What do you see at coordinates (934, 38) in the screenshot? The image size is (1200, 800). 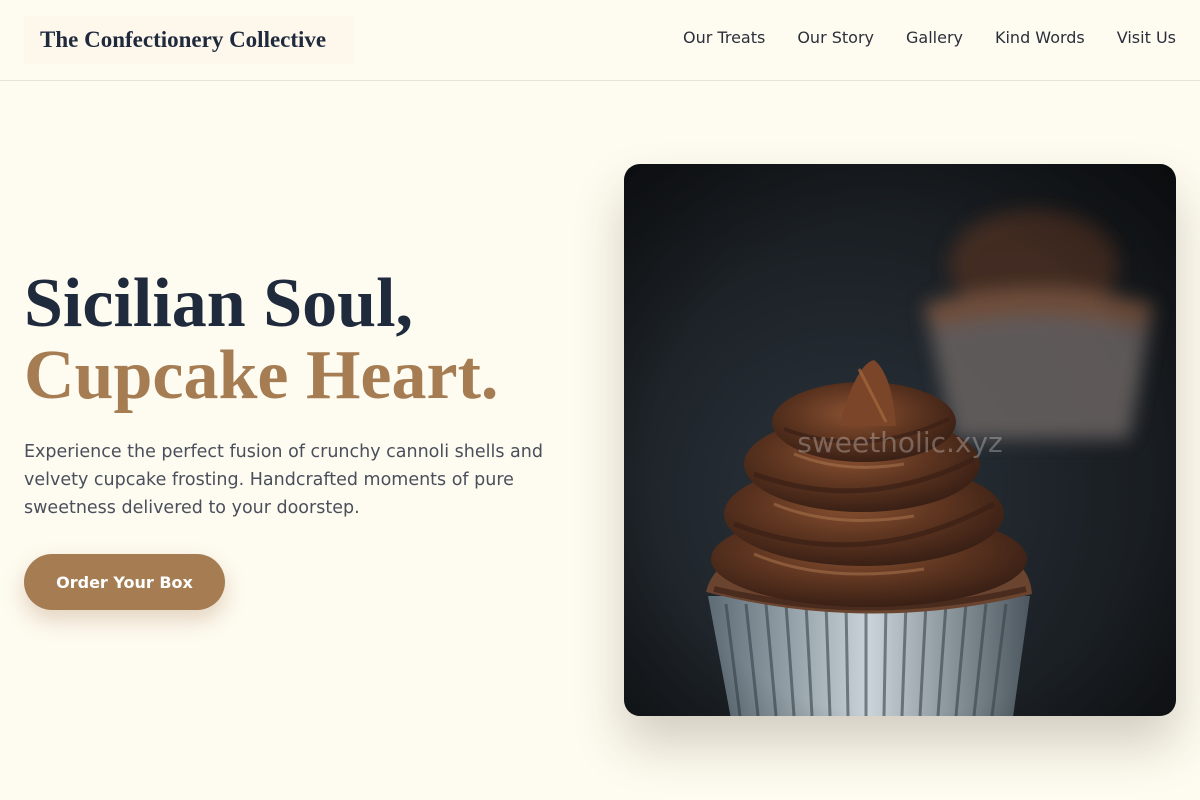 I see `nav-link-gallery: Gallery` at bounding box center [934, 38].